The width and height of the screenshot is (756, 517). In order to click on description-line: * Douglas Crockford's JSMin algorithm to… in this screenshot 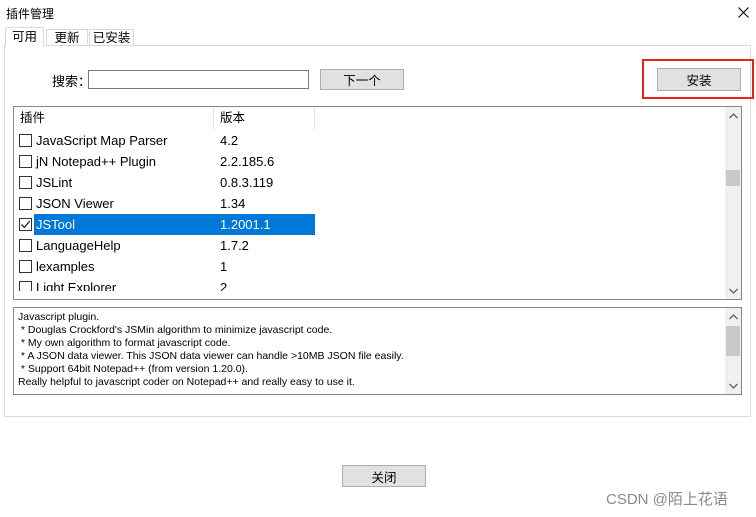, I will do `click(175, 330)`.